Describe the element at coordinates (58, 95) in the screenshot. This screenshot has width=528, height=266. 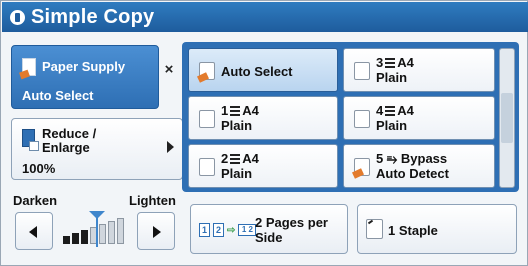
I see `paper-supply-value: Auto Select` at that location.